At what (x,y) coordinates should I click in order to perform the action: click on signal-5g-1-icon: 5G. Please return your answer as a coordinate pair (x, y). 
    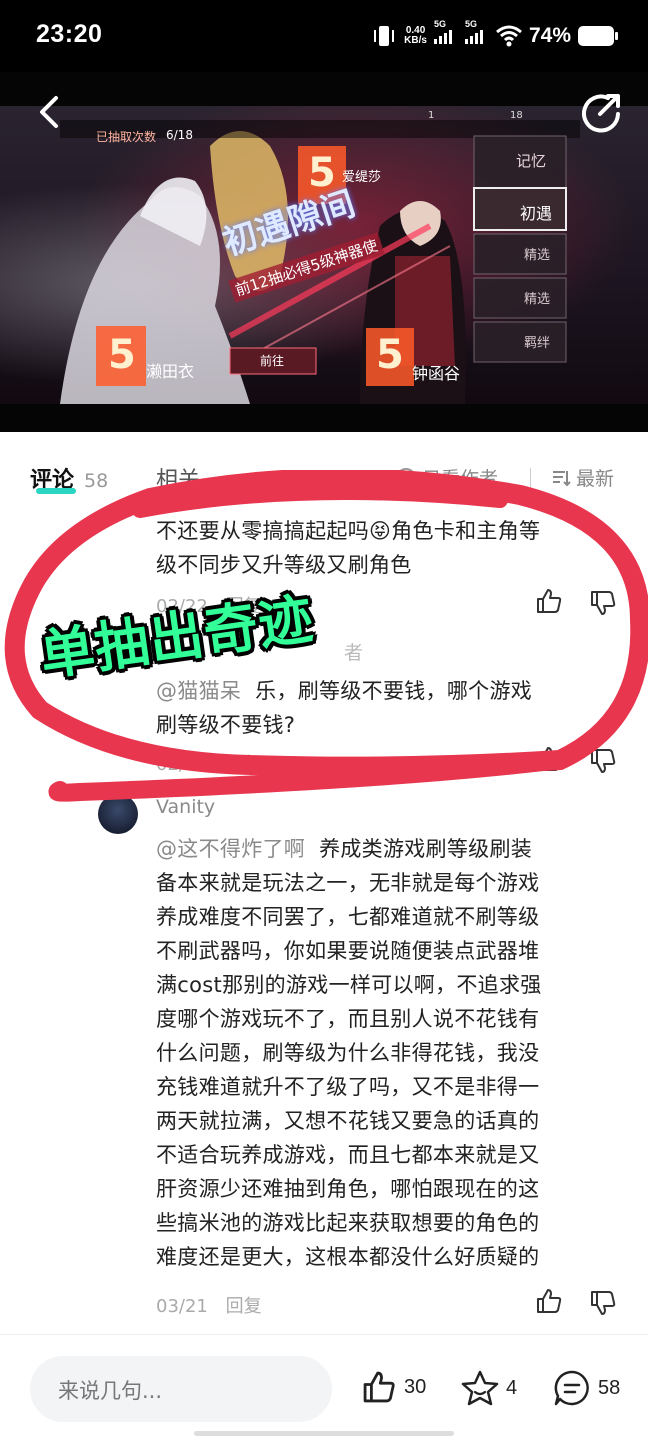
    Looking at the image, I should click on (445, 31).